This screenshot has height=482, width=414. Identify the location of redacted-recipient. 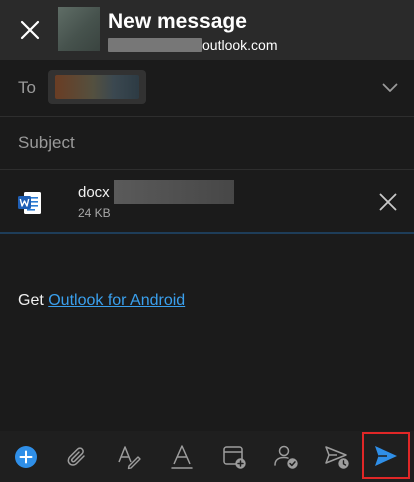
(97, 87).